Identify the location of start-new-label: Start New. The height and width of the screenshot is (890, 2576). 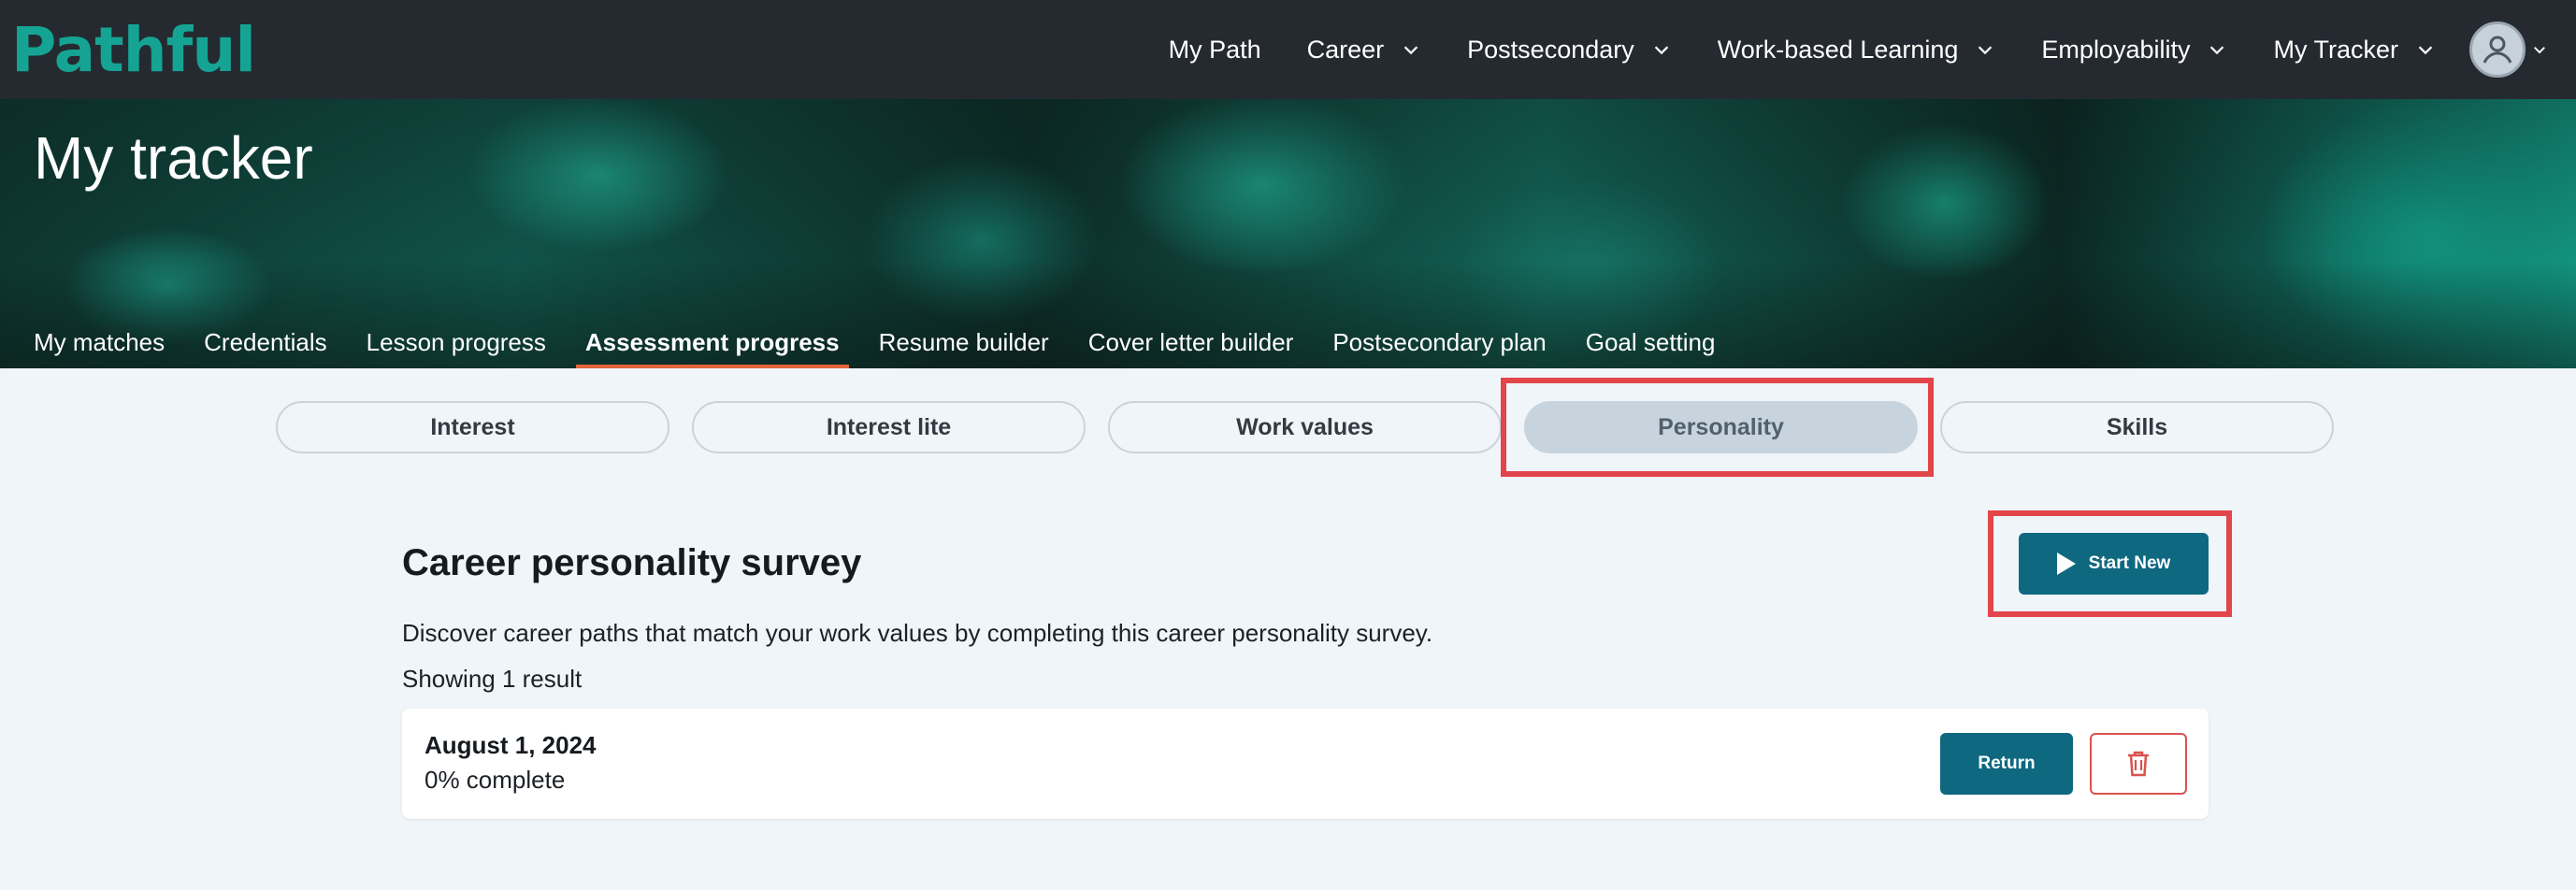
(2130, 563).